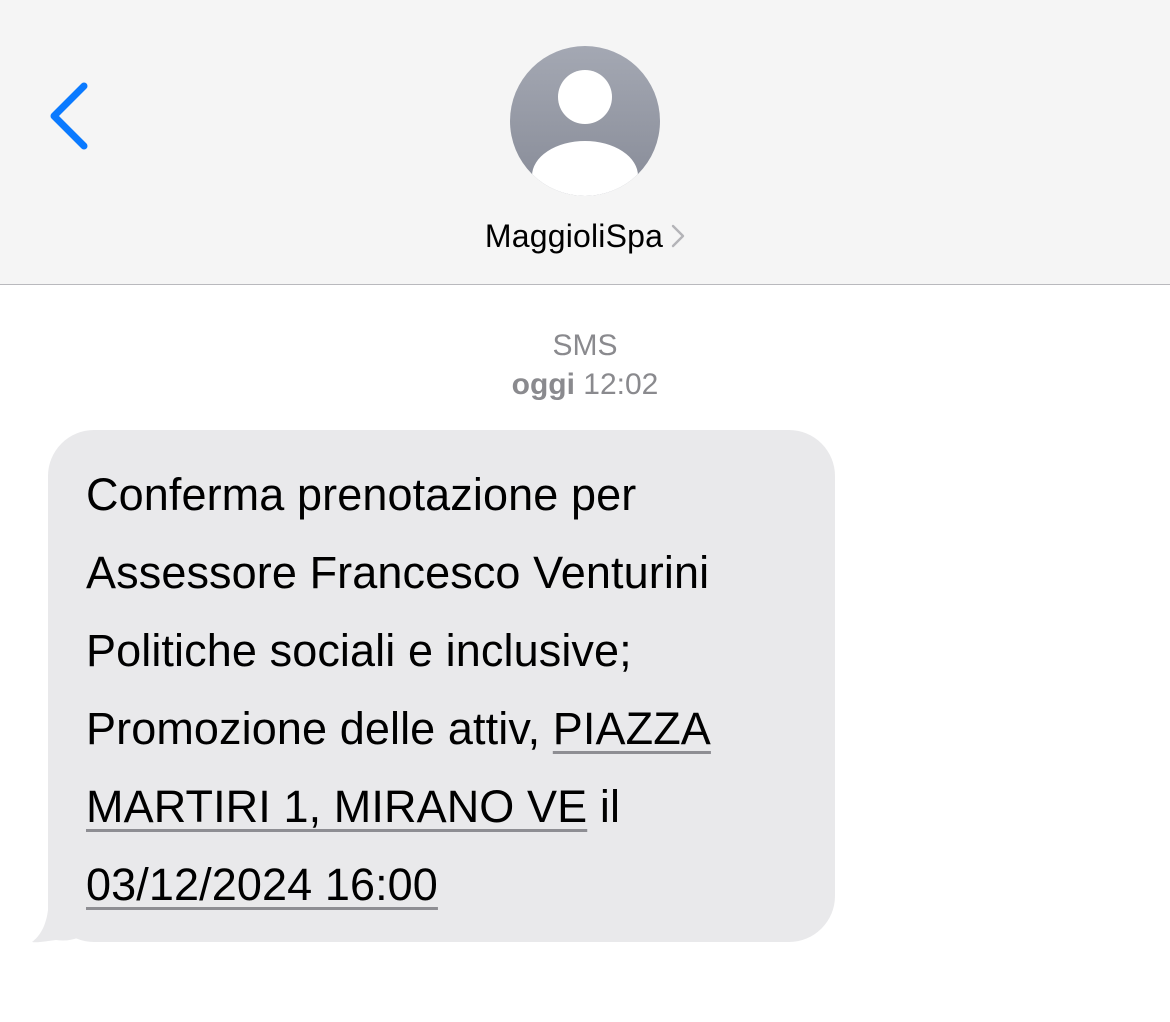 The height and width of the screenshot is (1022, 1170). What do you see at coordinates (69, 116) in the screenshot?
I see `chevron-left-icon` at bounding box center [69, 116].